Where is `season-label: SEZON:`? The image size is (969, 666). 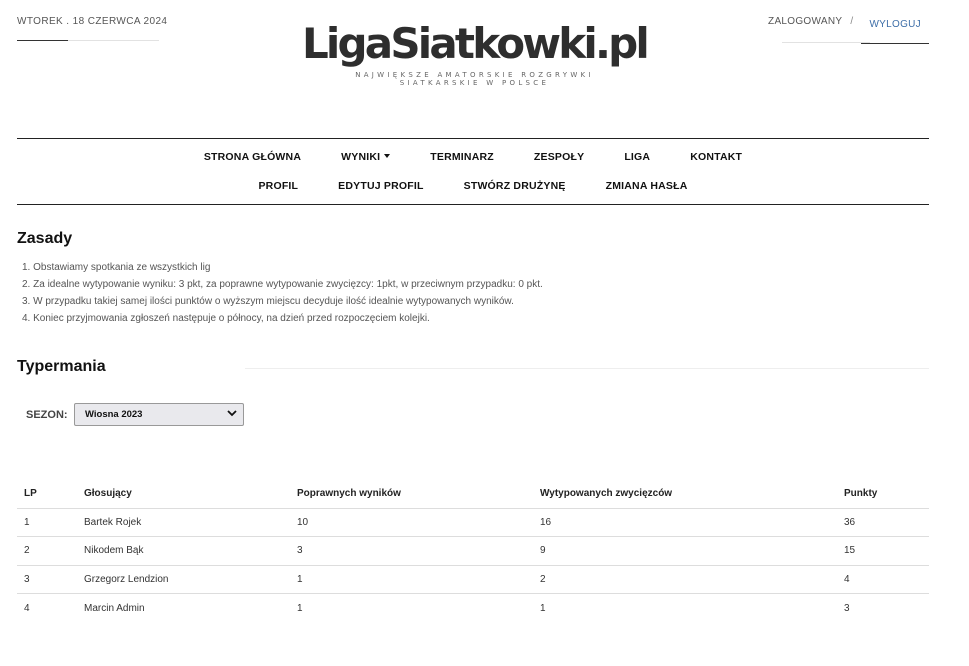 season-label: SEZON: is located at coordinates (47, 415).